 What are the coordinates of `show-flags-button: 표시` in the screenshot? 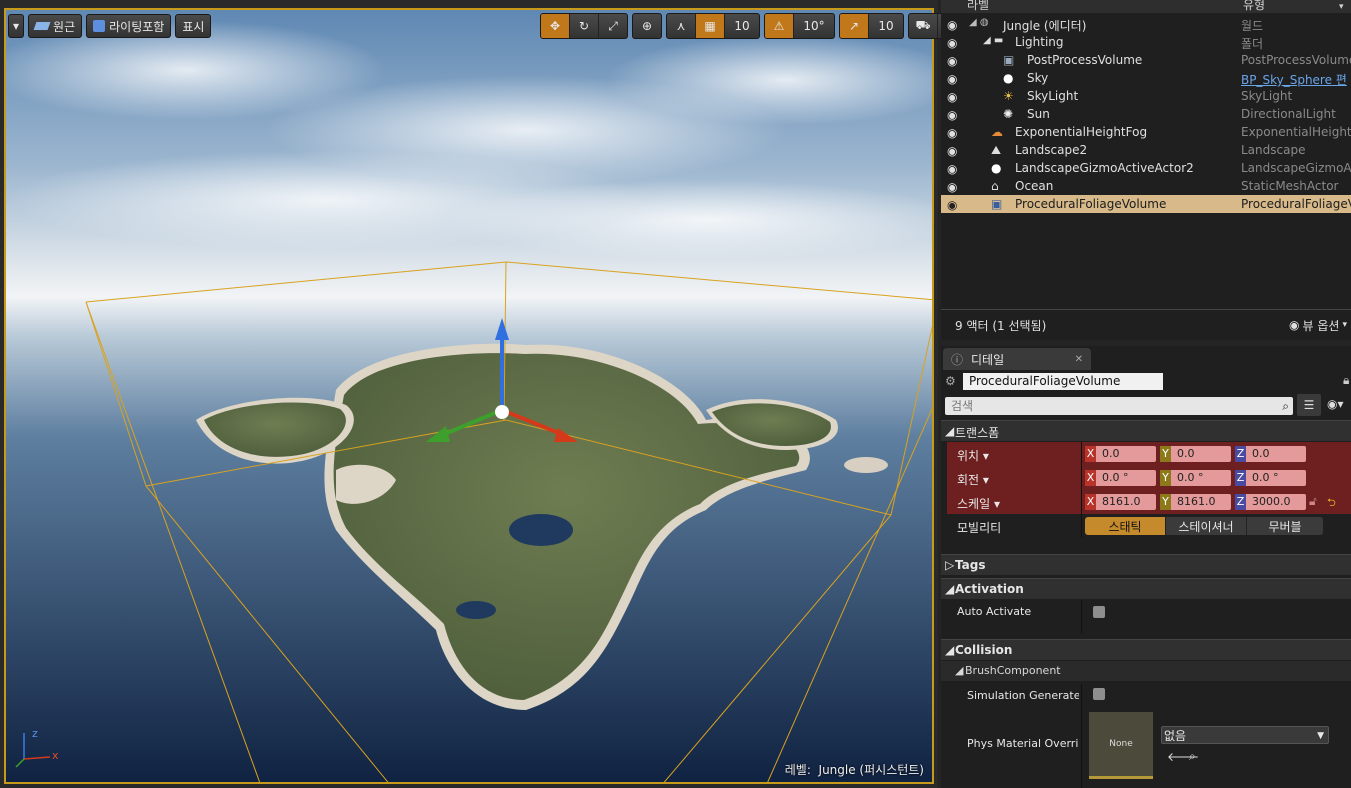 It's located at (193, 26).